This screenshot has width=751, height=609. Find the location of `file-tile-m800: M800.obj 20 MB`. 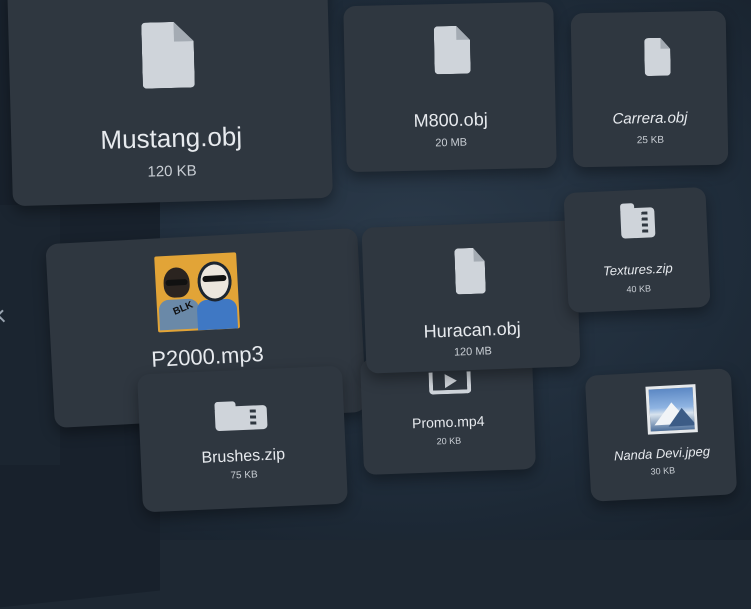

file-tile-m800: M800.obj 20 MB is located at coordinates (450, 87).